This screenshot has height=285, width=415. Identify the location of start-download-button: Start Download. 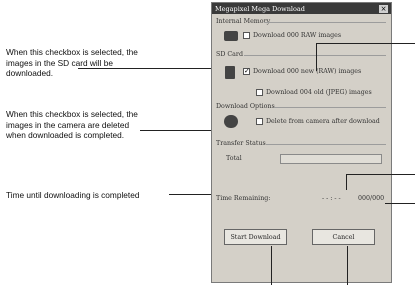
(255, 237).